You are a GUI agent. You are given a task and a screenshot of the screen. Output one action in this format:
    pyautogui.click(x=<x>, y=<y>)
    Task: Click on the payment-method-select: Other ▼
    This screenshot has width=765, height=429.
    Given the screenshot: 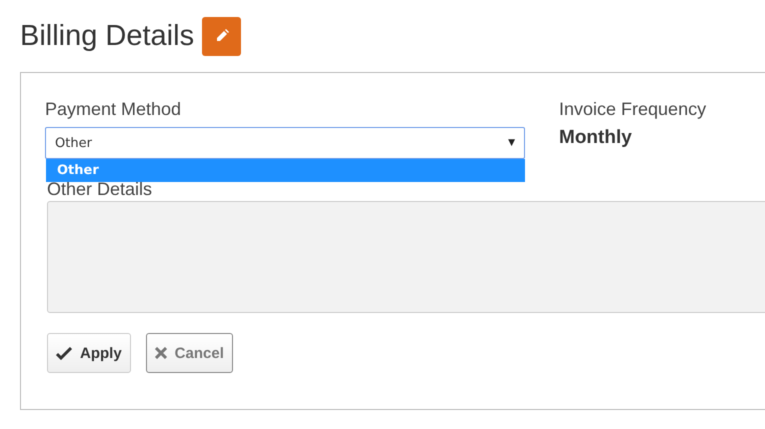 What is the action you would take?
    pyautogui.click(x=285, y=143)
    